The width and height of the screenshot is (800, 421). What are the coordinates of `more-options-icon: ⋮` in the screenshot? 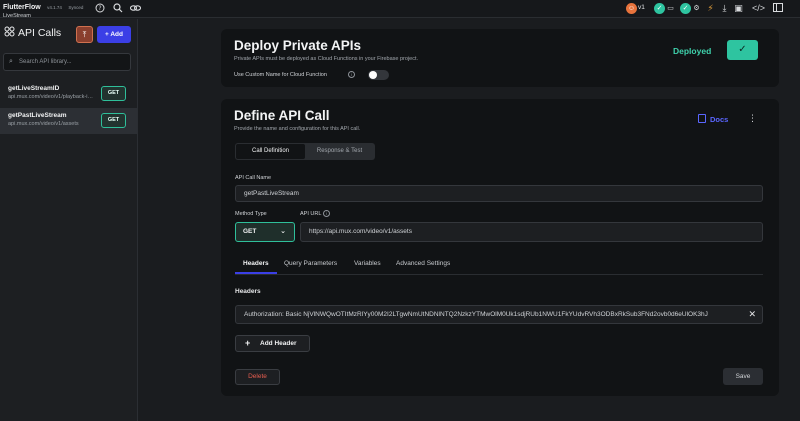 It's located at (752, 118).